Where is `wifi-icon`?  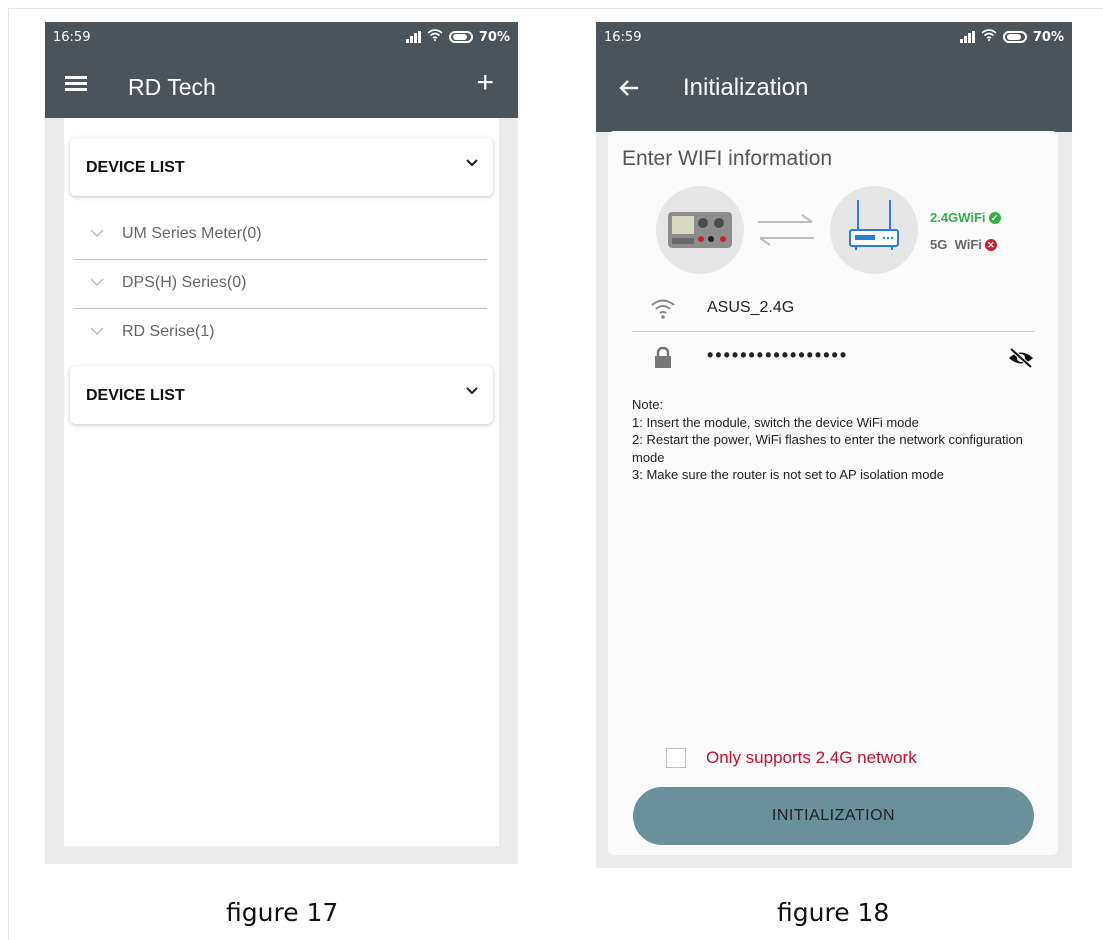 wifi-icon is located at coordinates (663, 309).